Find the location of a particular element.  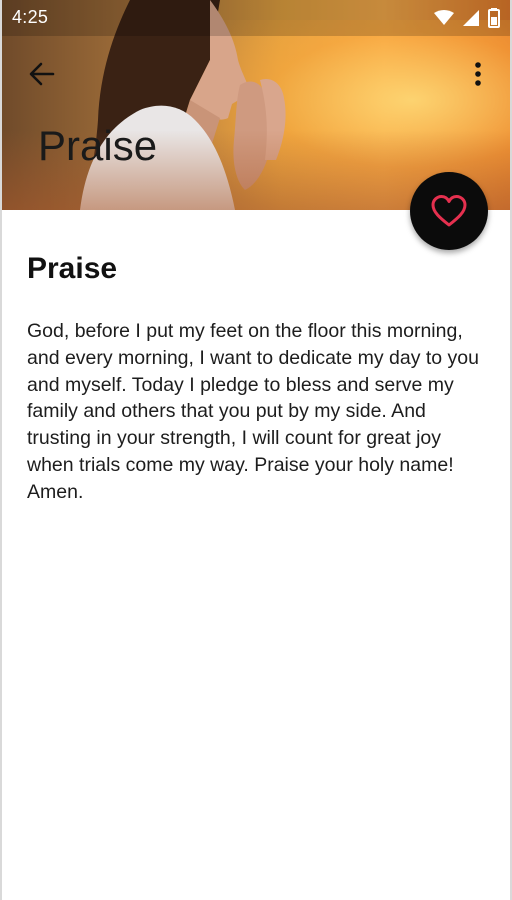

heart-outline-icon is located at coordinates (449, 211).